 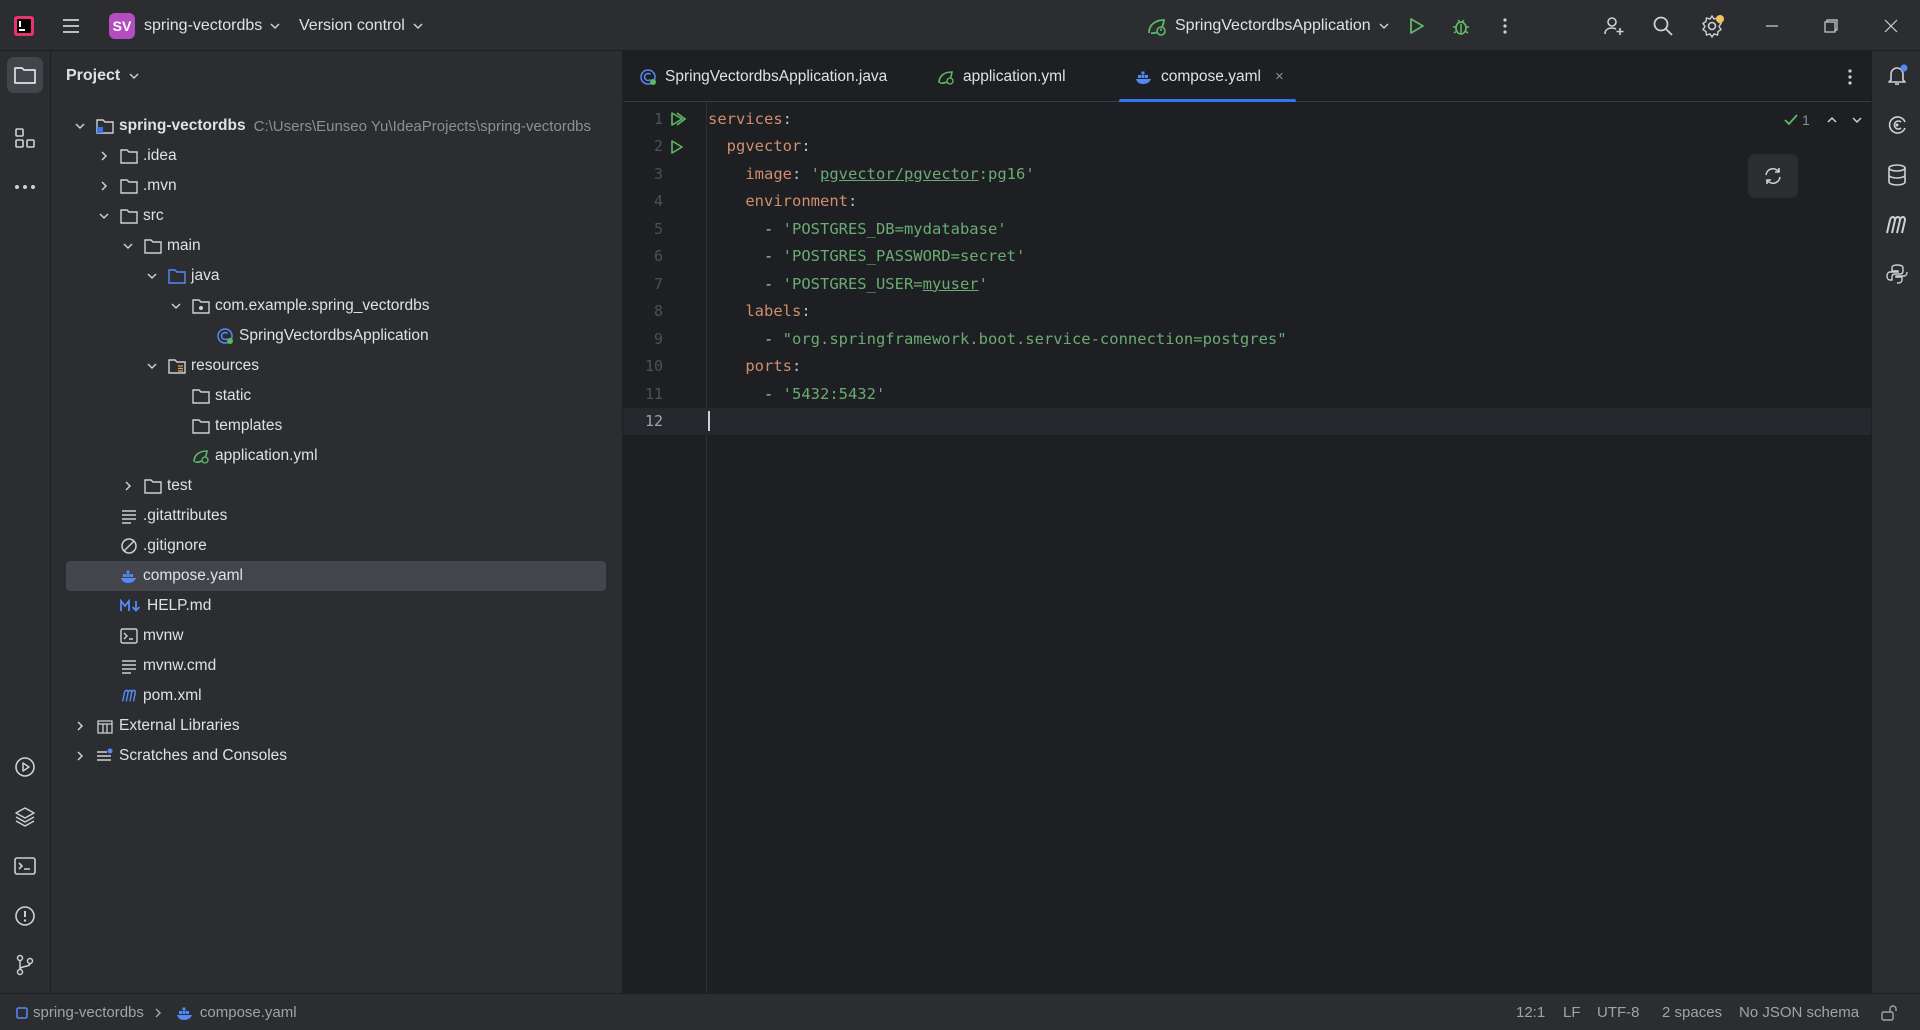 I want to click on line-number: 11, so click(x=643, y=394).